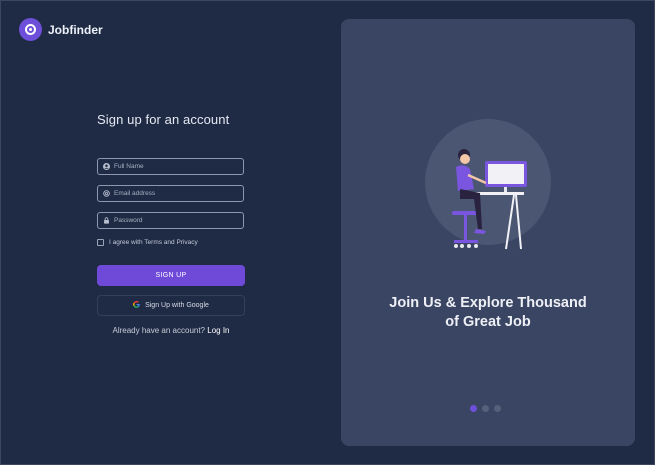  What do you see at coordinates (106, 166) in the screenshot?
I see `user-icon` at bounding box center [106, 166].